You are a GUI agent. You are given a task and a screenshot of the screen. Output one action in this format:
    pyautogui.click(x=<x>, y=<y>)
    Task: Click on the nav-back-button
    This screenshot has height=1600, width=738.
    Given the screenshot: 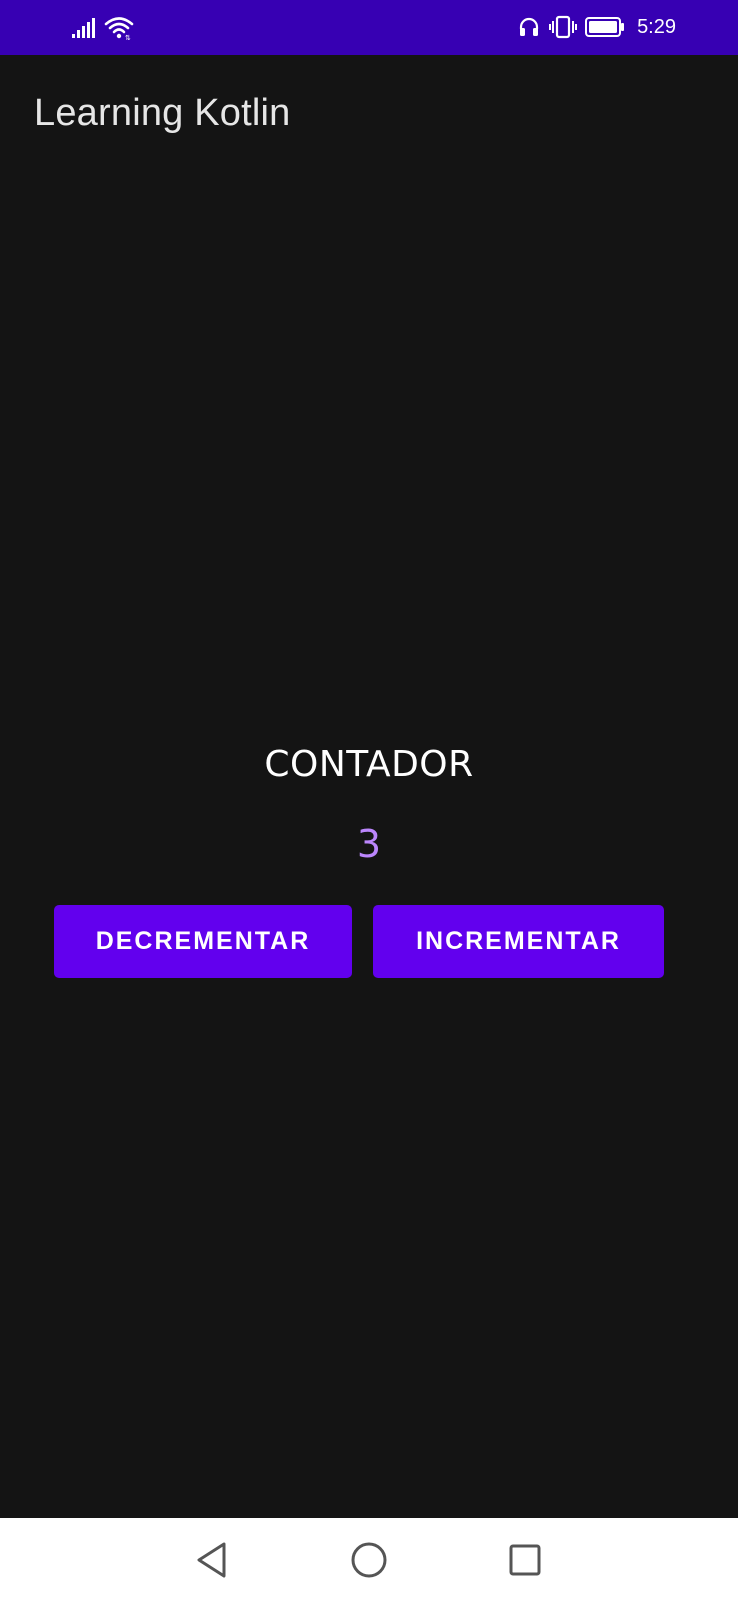 What is the action you would take?
    pyautogui.click(x=212, y=1560)
    